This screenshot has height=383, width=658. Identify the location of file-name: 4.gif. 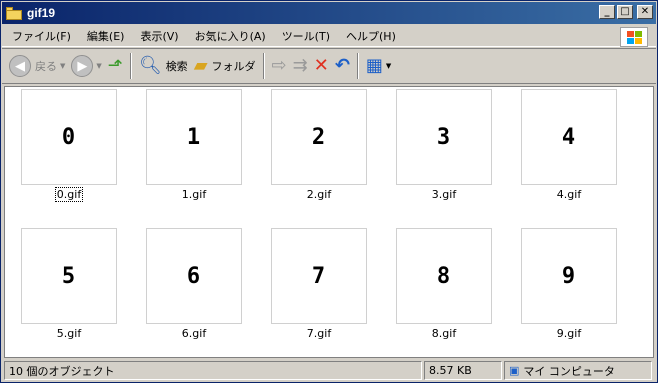
(569, 194).